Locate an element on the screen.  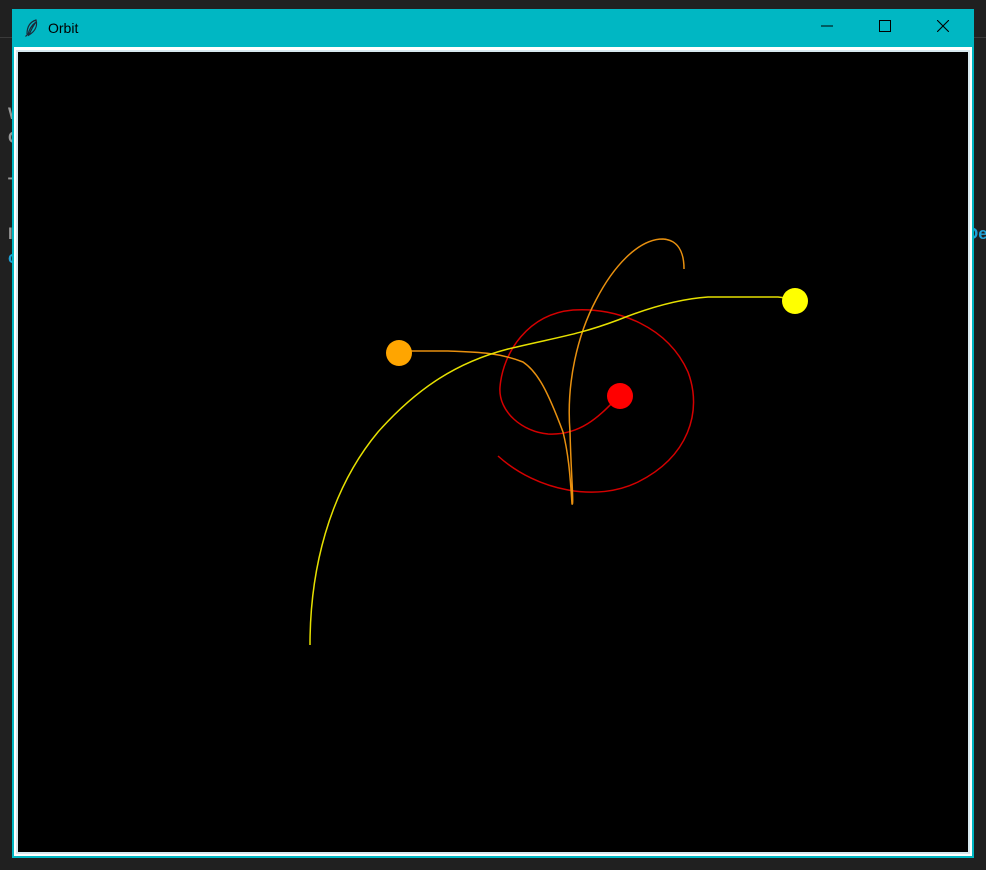
orange-body-trail is located at coordinates (542, 371).